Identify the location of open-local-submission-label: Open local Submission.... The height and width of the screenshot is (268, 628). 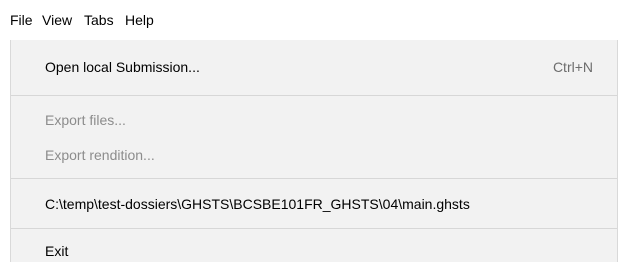
(122, 67).